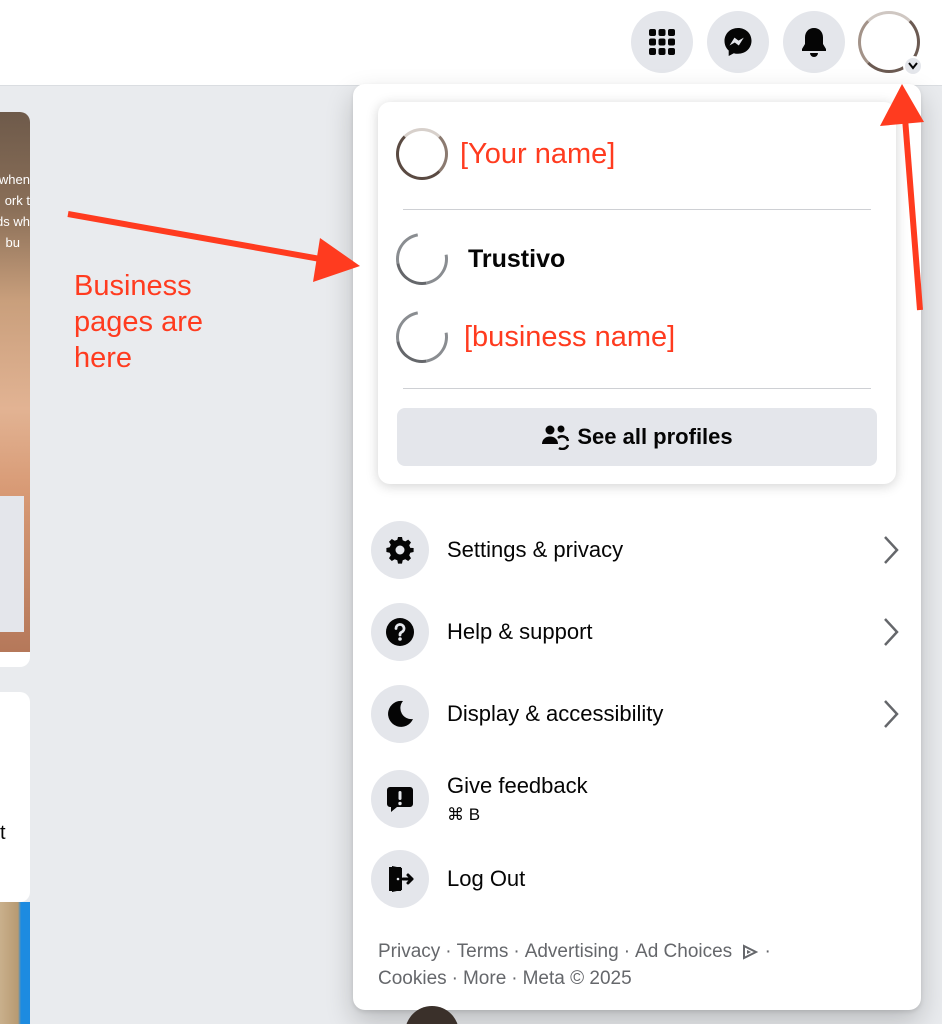  Describe the element at coordinates (213, 246) in the screenshot. I see `annotation-arrow-left` at that location.